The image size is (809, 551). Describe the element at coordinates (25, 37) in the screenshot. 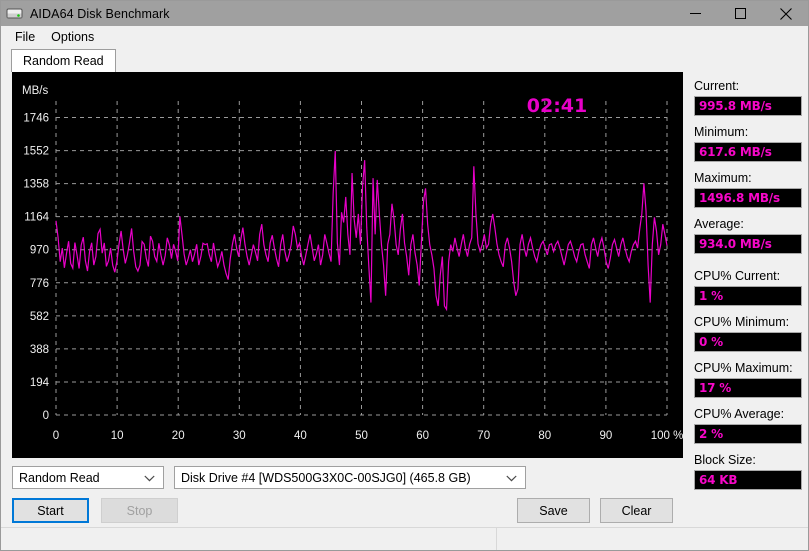

I see `menu-item-file: File` at that location.